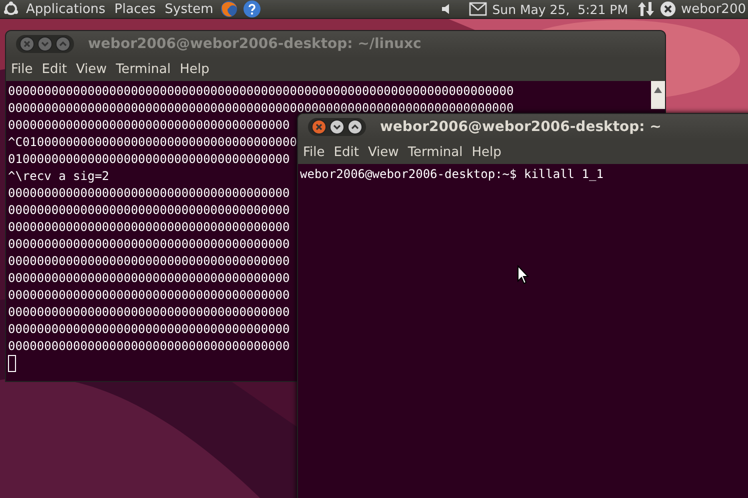  I want to click on terminal-line: ^\recv a sig=2, so click(59, 176).